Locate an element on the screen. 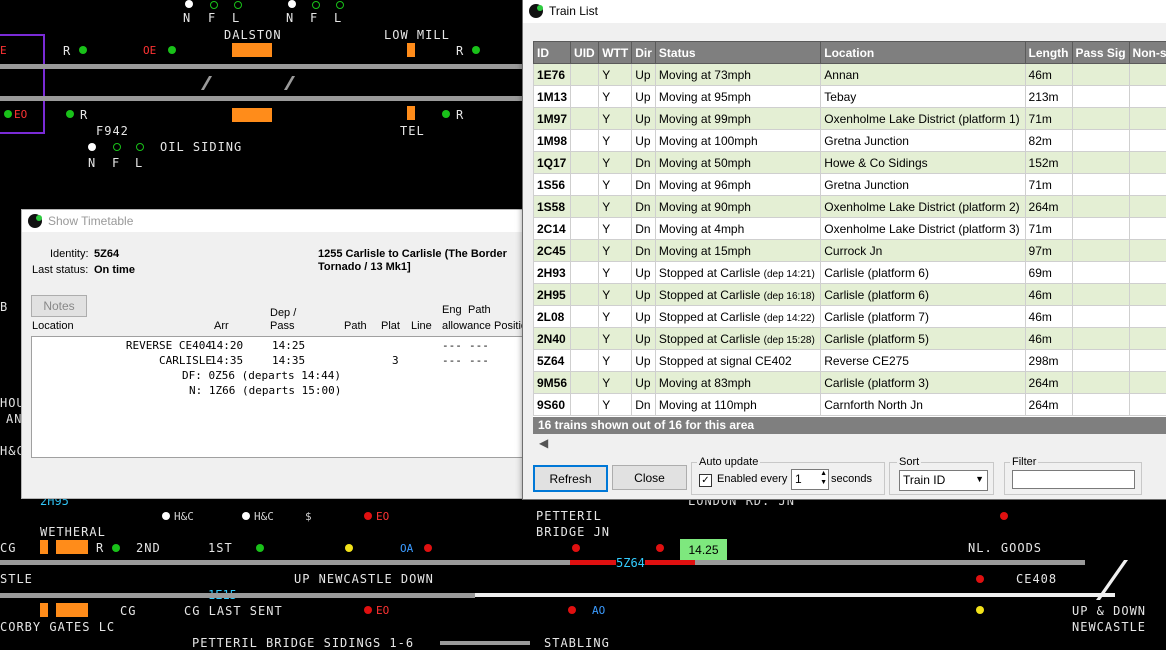 This screenshot has height=650, width=1166. cell-location: Oxenholme Lake District (platform 1) is located at coordinates (923, 119).